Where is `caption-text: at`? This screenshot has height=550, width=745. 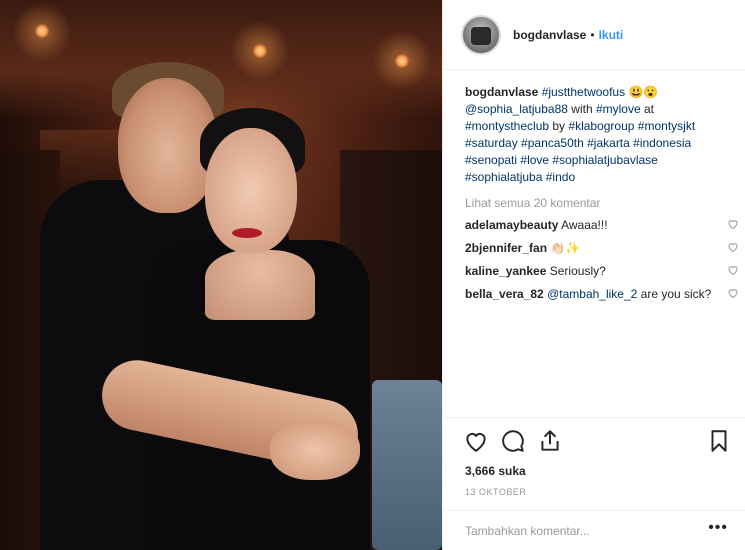
caption-text: at is located at coordinates (647, 109).